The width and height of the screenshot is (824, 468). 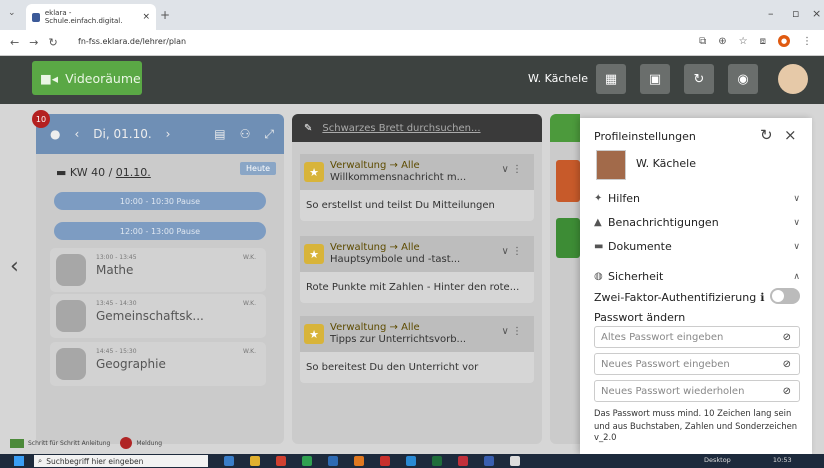 I want to click on new-tab-button: +, so click(x=165, y=15).